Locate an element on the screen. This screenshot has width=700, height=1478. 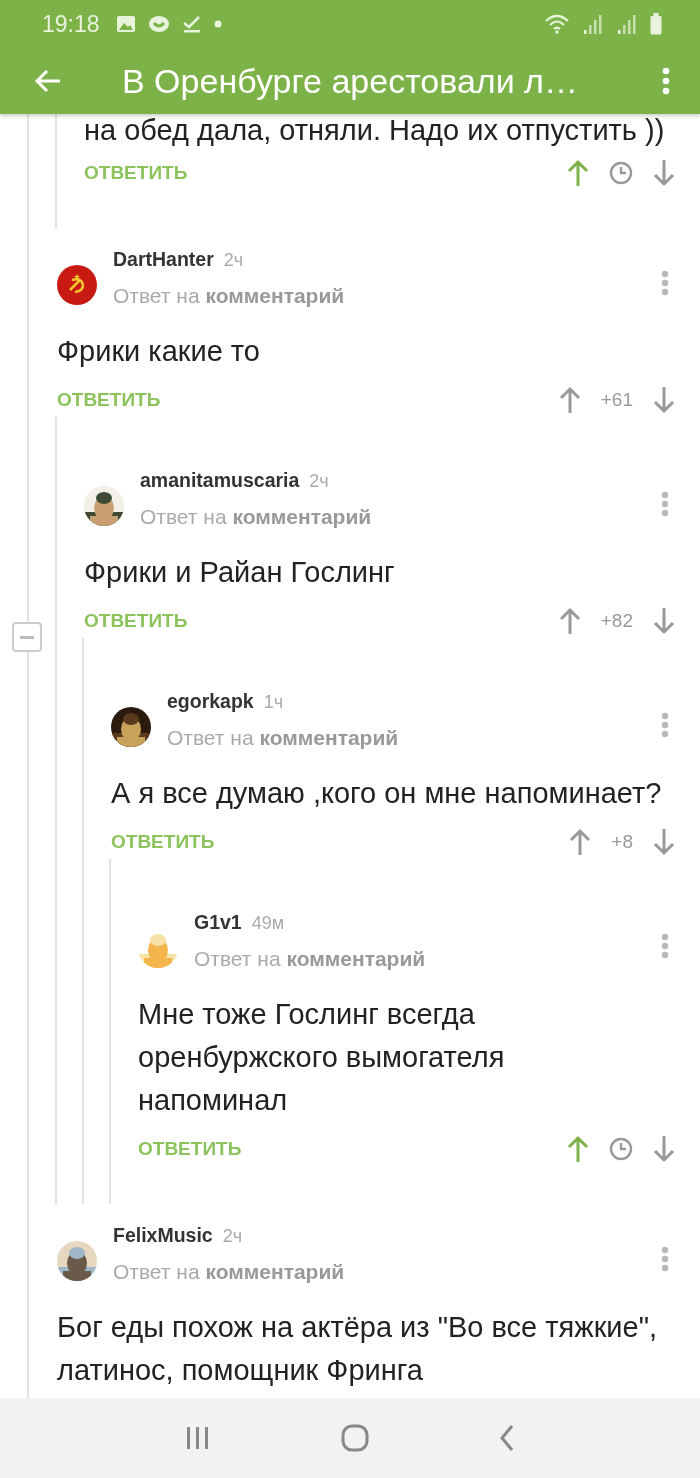
image-icon is located at coordinates (125, 24).